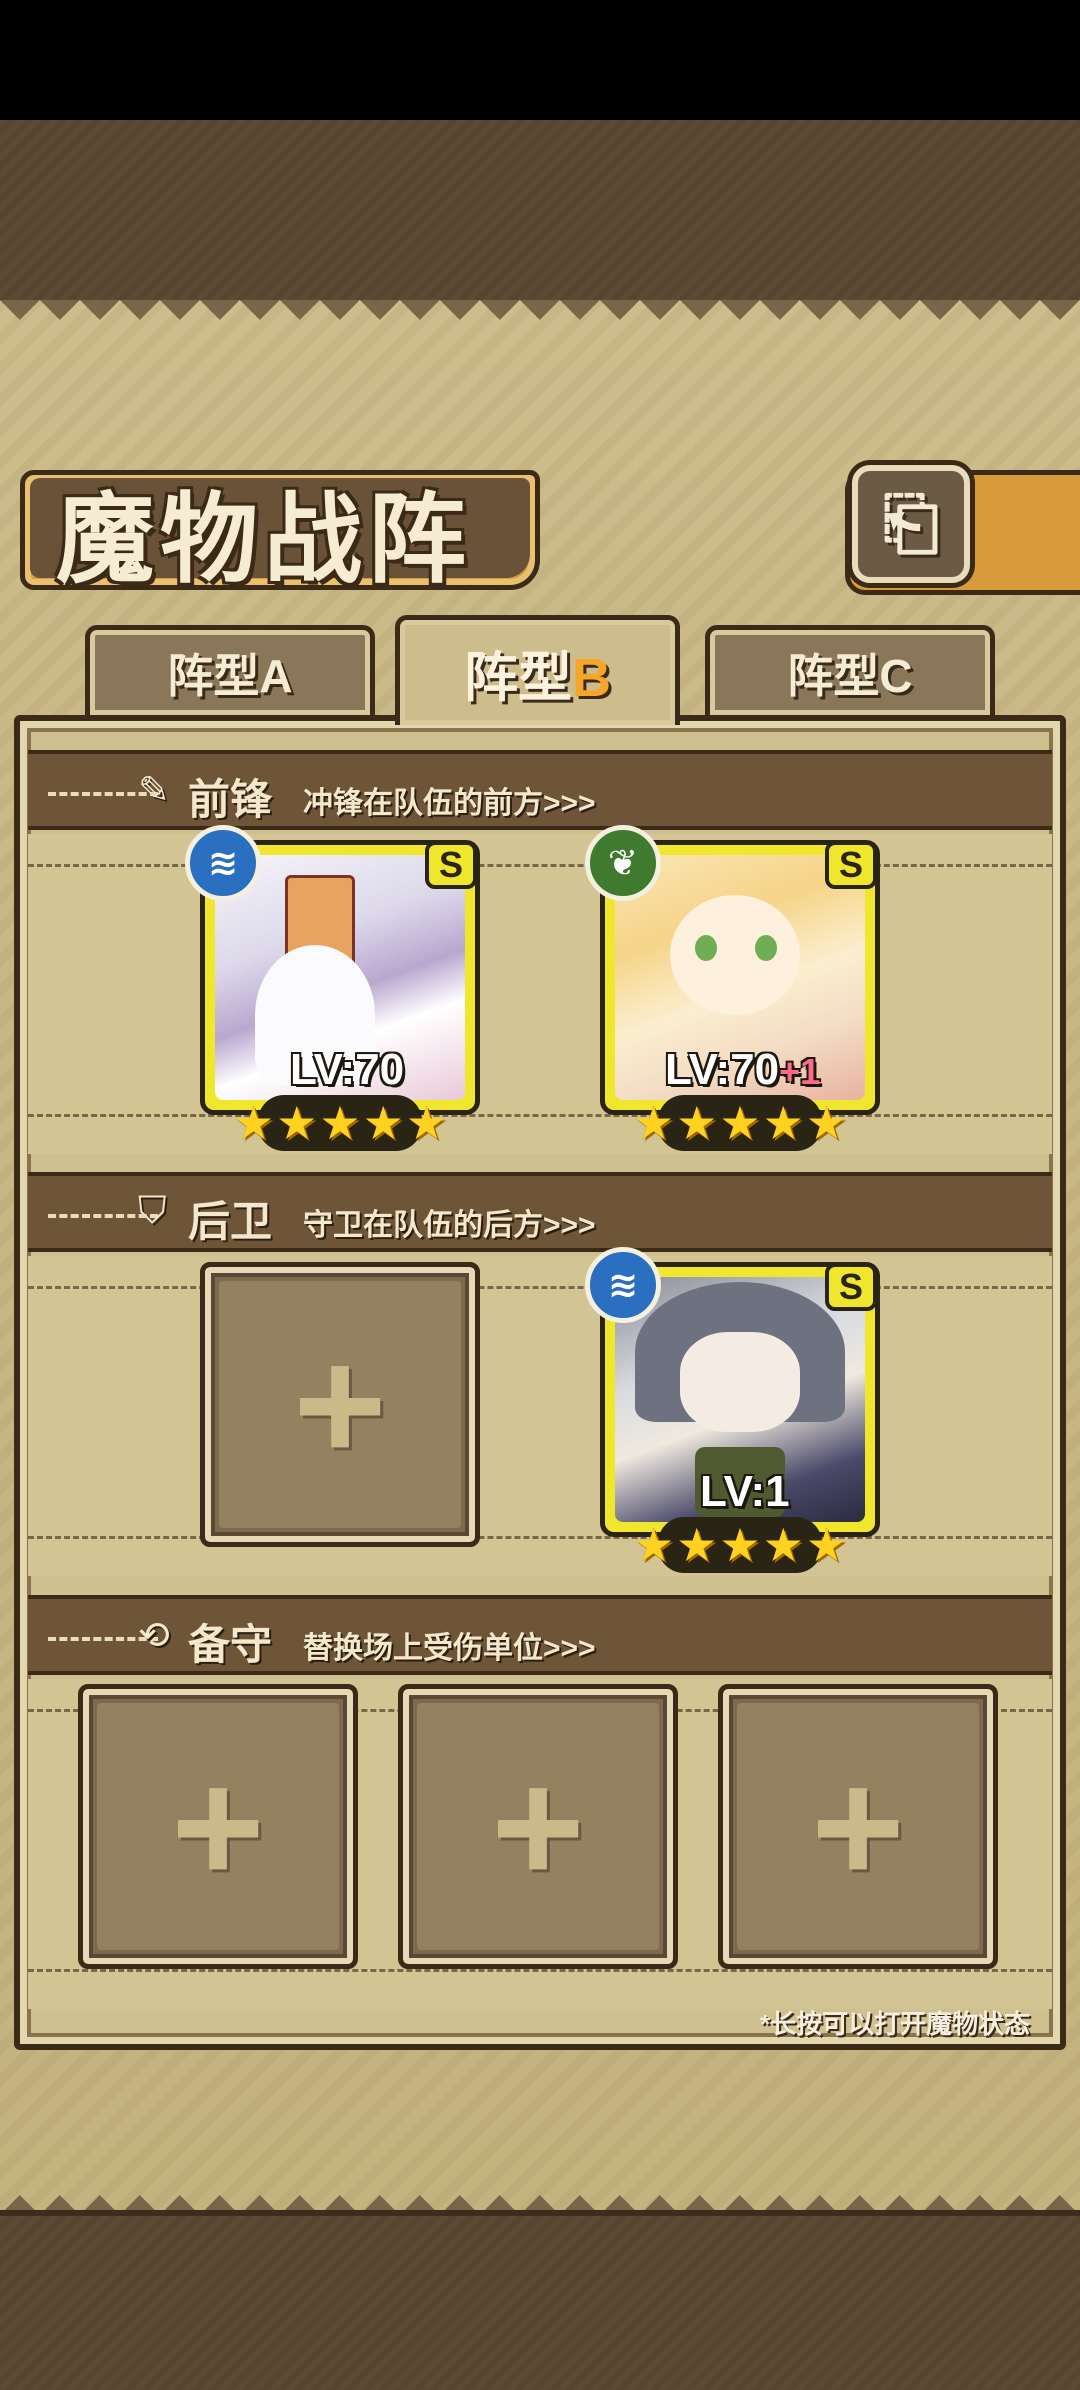 The width and height of the screenshot is (1080, 2390). What do you see at coordinates (743, 1069) in the screenshot?
I see `level-label: LV:70+1` at bounding box center [743, 1069].